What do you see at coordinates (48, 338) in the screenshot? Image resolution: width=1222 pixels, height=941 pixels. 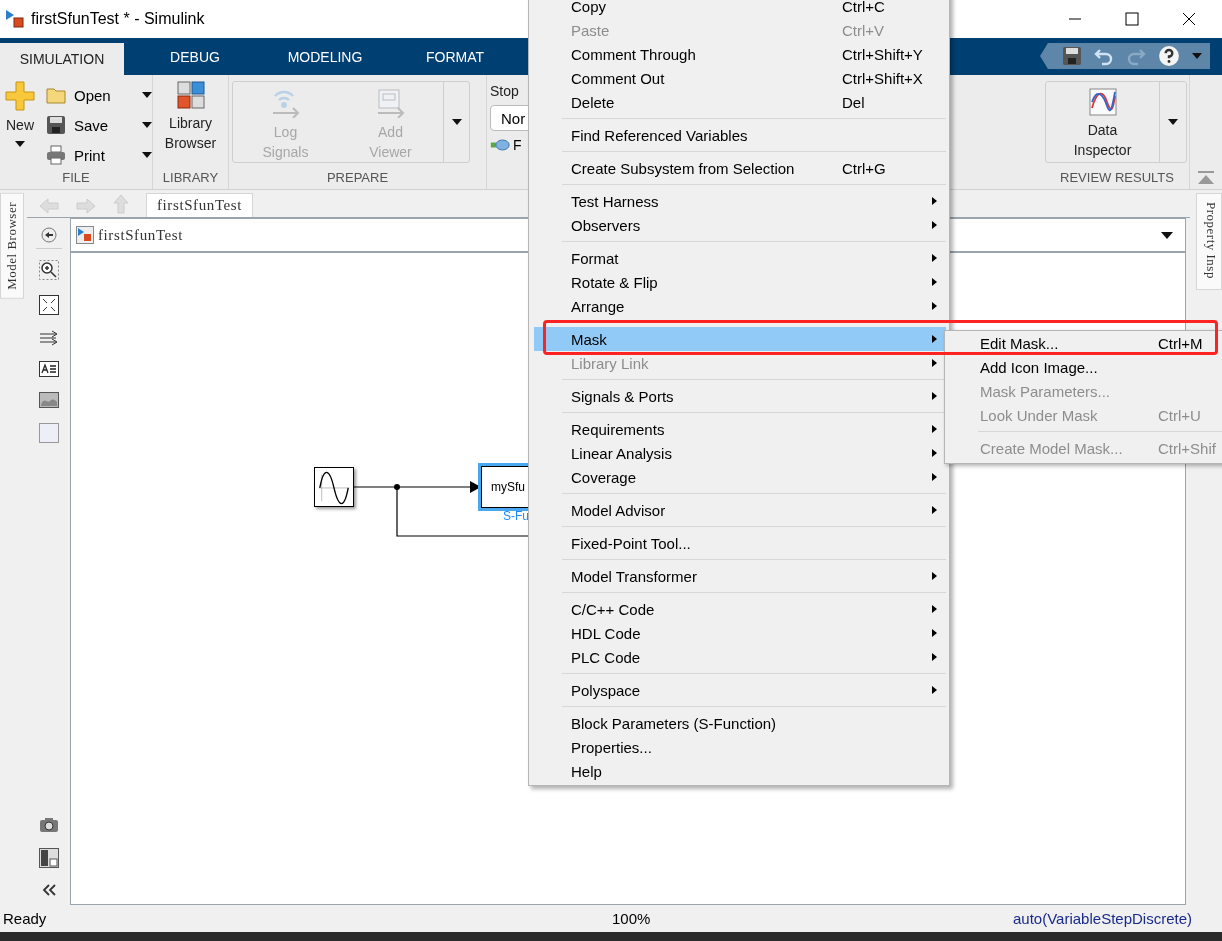 I see `arrows-icon` at bounding box center [48, 338].